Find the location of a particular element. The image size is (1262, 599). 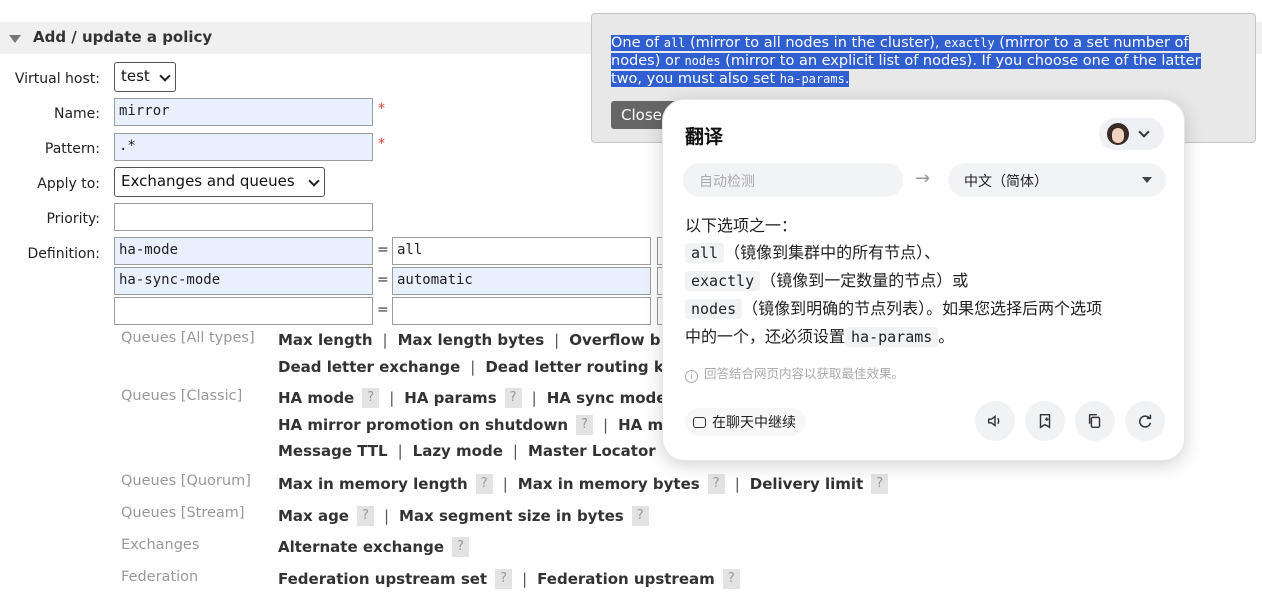

translation-code: all is located at coordinates (705, 253).